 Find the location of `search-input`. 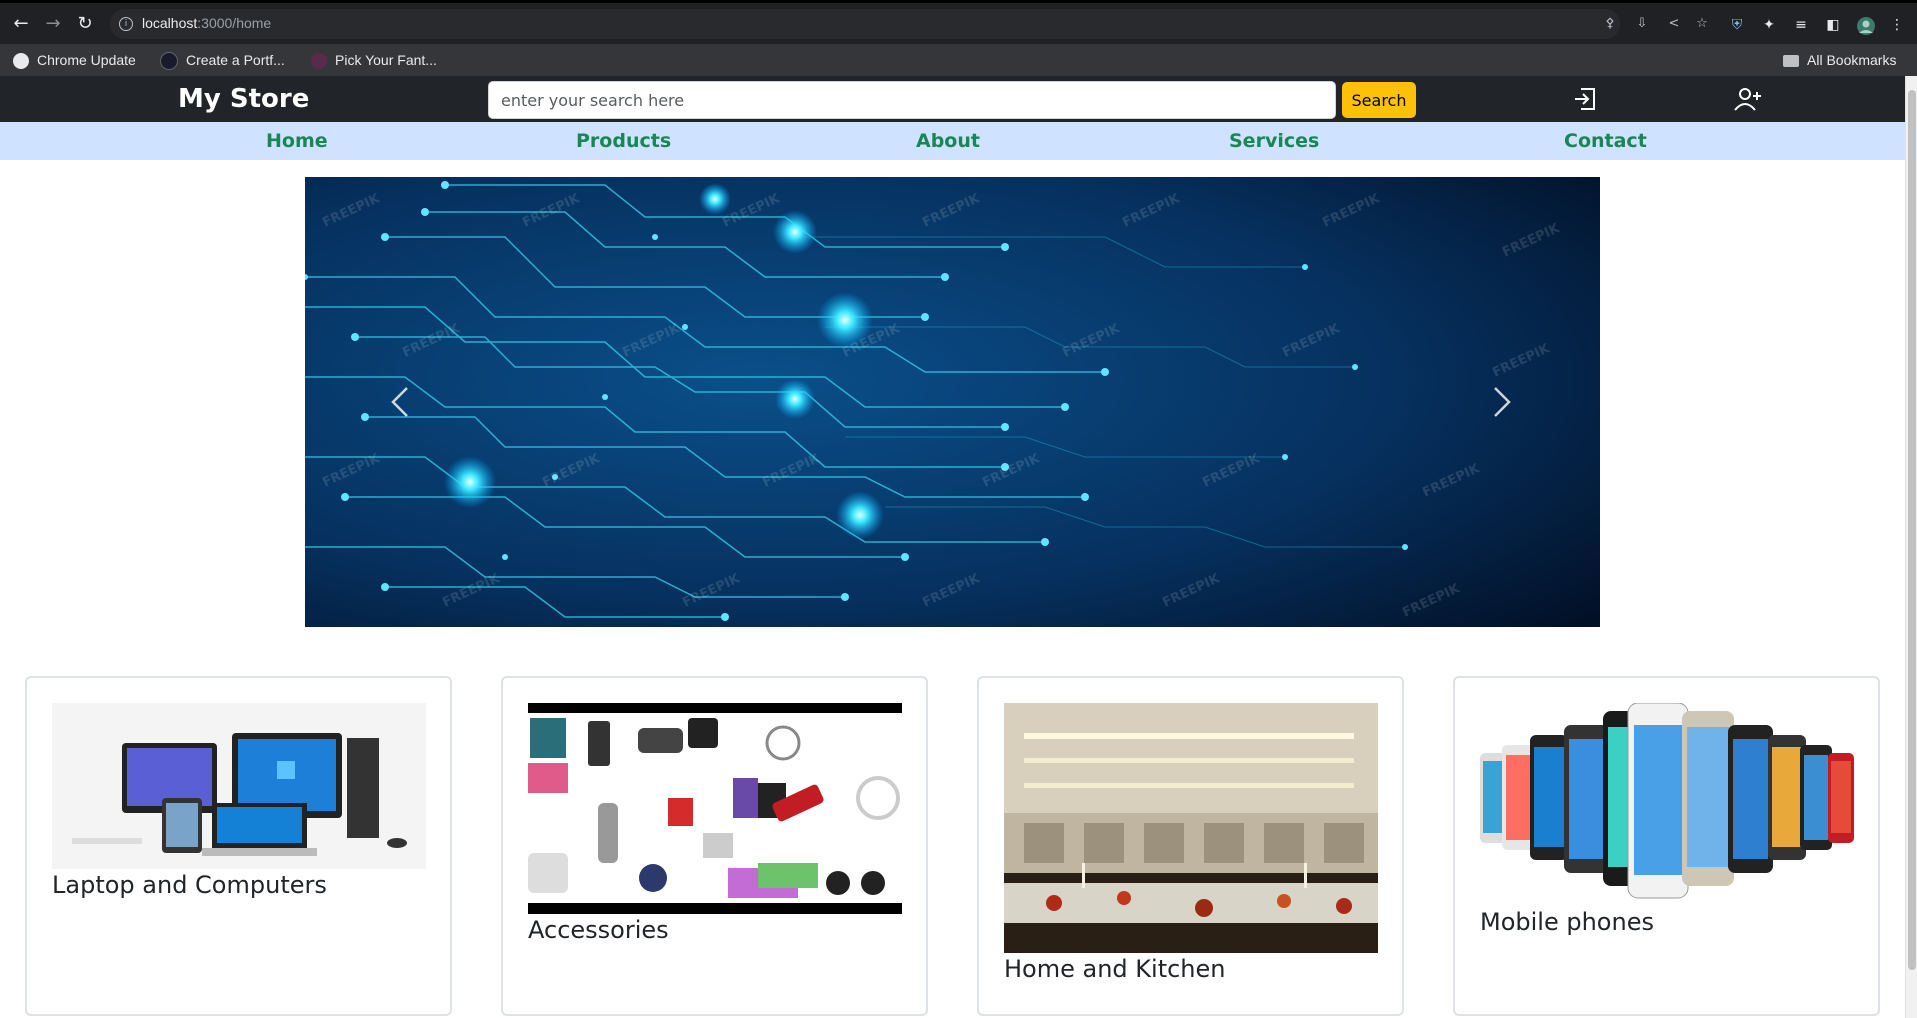

search-input is located at coordinates (912, 100).